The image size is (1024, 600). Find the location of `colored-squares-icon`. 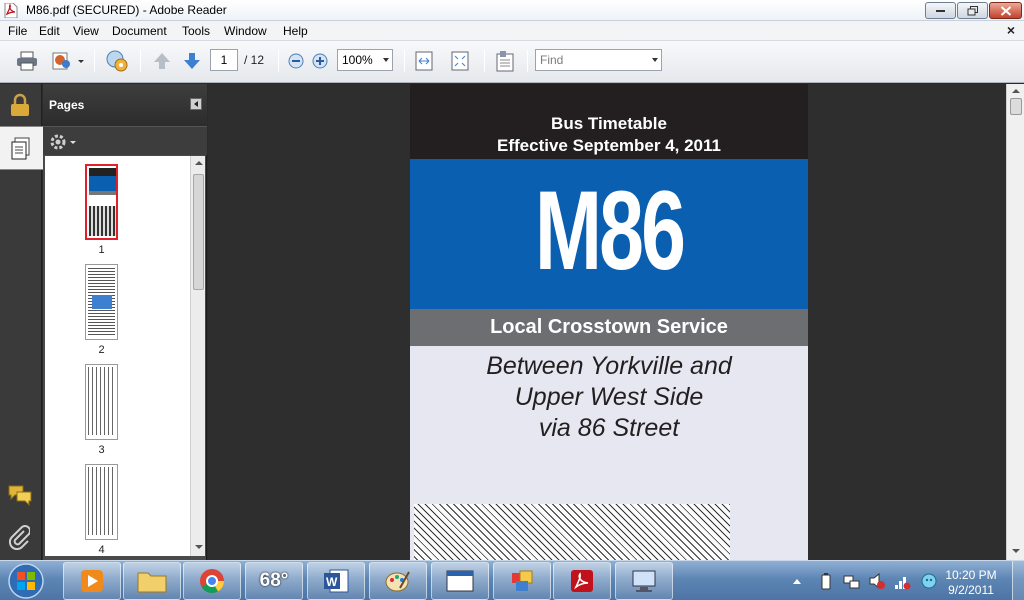

colored-squares-icon is located at coordinates (522, 580).